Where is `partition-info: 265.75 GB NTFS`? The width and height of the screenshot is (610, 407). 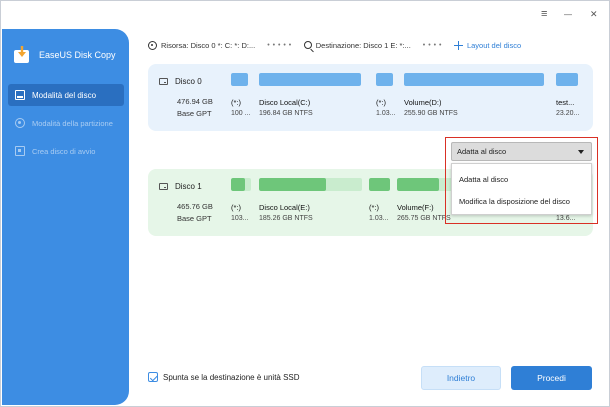
partition-info: 265.75 GB NTFS is located at coordinates (424, 218).